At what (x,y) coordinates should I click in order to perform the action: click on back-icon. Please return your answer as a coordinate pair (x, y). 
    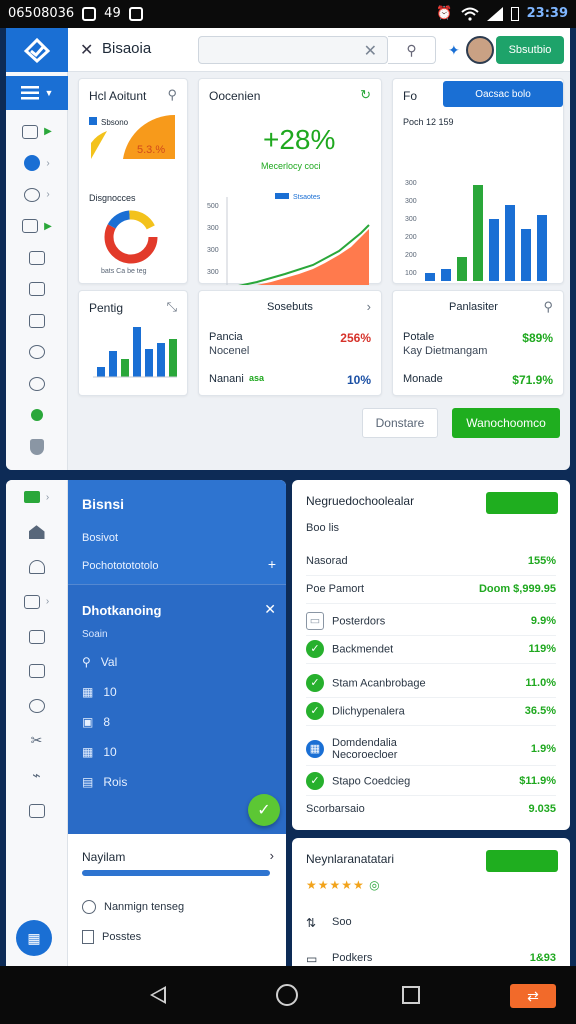
    Looking at the image, I should click on (158, 995).